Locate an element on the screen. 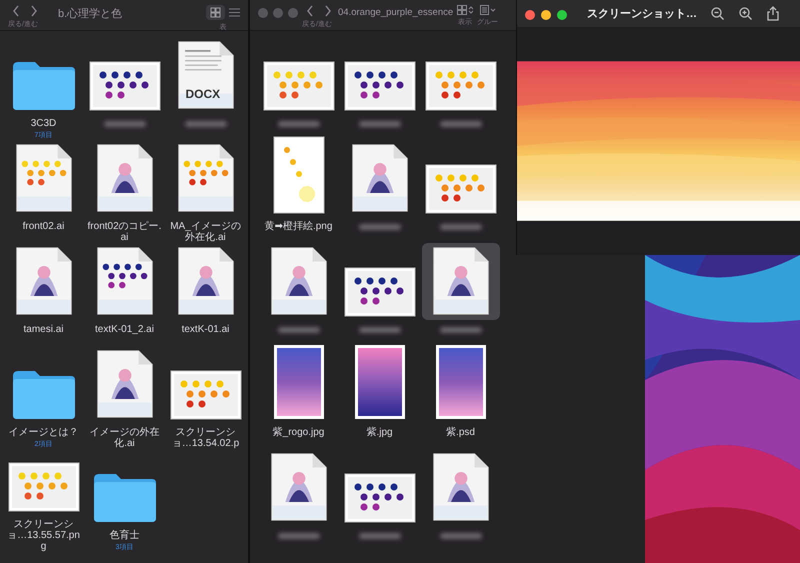 The width and height of the screenshot is (800, 563). file-name: スクリーンショ…13.54.02.p is located at coordinates (205, 438).